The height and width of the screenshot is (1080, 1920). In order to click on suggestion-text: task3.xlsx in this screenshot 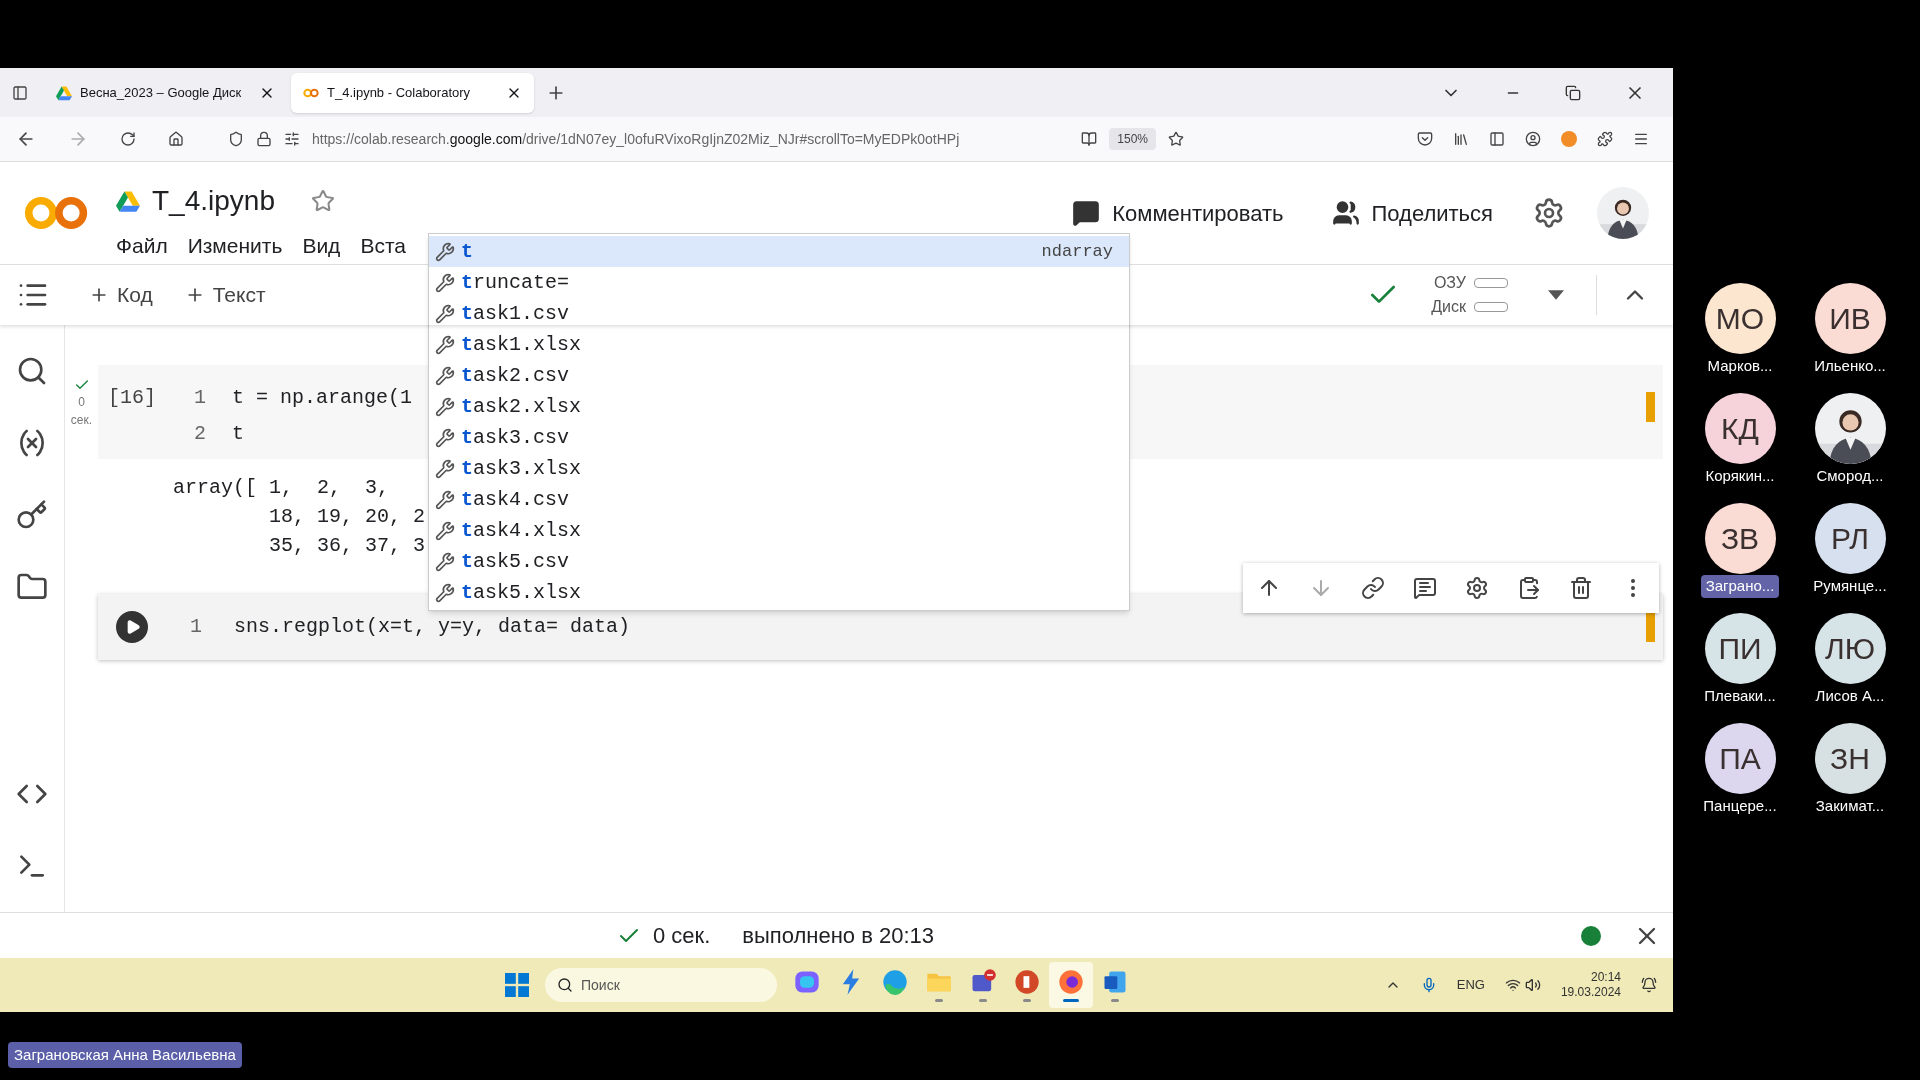, I will do `click(522, 468)`.